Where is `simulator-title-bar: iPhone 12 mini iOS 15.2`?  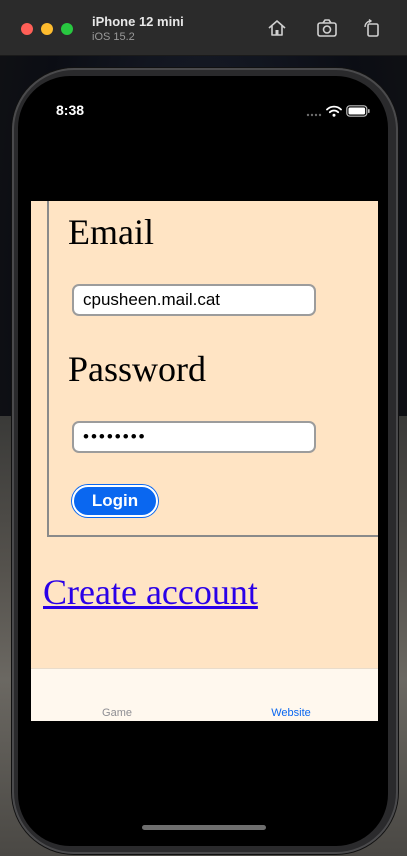 simulator-title-bar: iPhone 12 mini iOS 15.2 is located at coordinates (203, 28).